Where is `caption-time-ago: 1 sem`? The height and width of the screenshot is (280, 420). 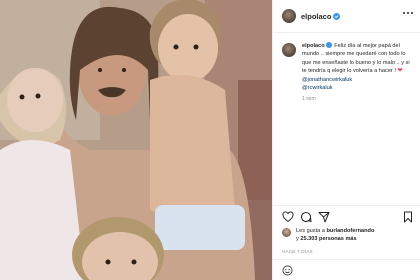 caption-time-ago: 1 sem is located at coordinates (358, 99).